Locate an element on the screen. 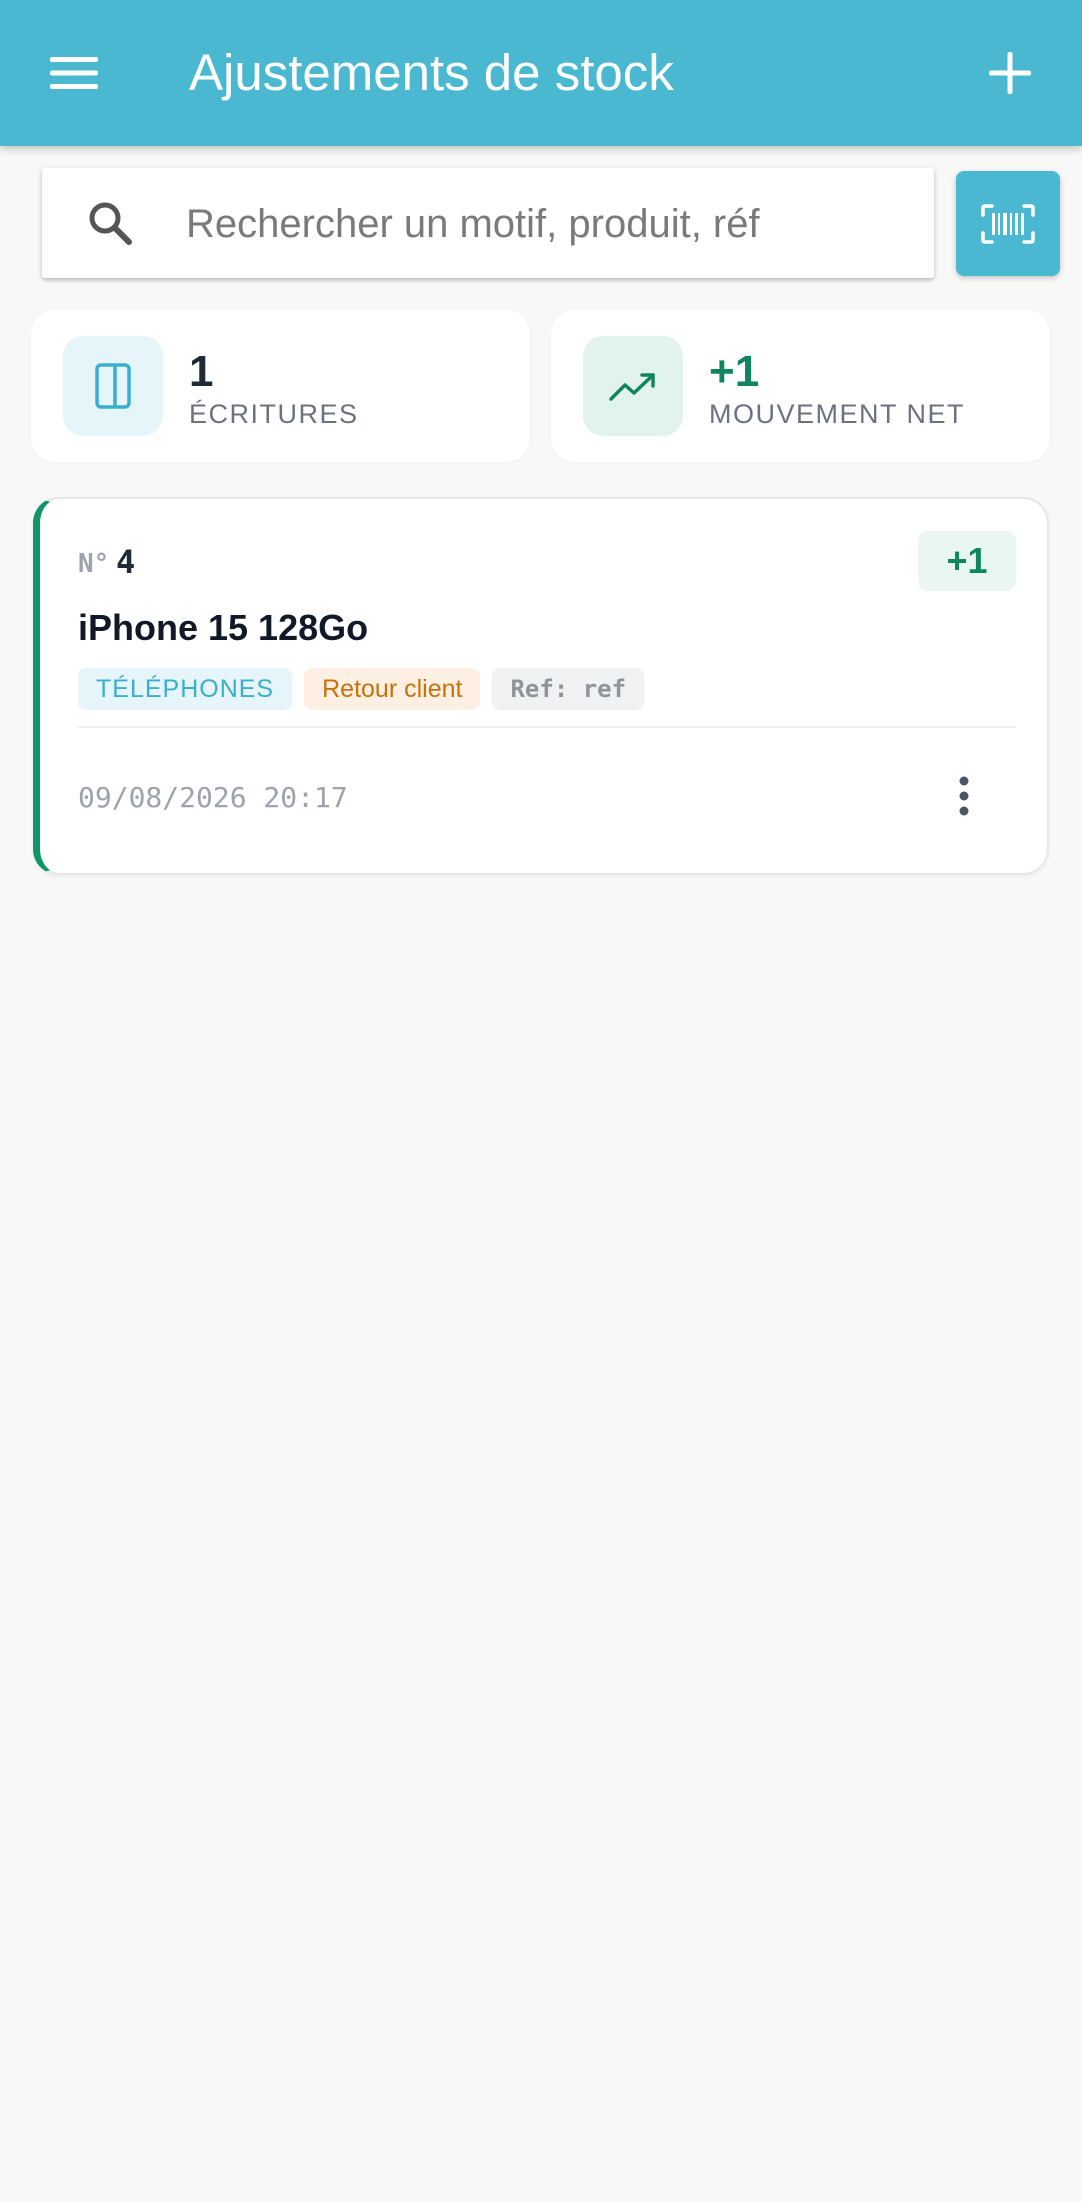 This screenshot has width=1082, height=2202. entry-number-prefix: N° is located at coordinates (94, 564).